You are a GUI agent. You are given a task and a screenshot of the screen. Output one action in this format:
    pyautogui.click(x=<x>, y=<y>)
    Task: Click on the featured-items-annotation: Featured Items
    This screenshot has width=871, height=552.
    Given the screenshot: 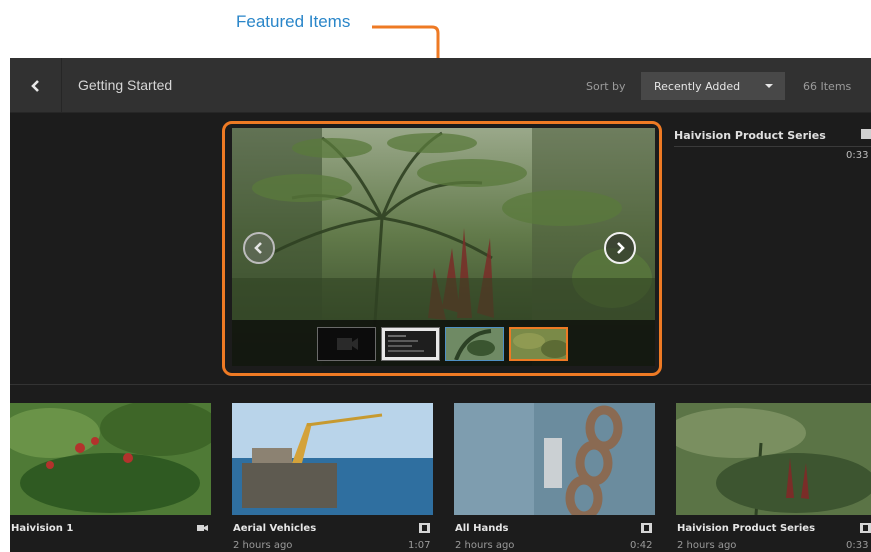 What is the action you would take?
    pyautogui.click(x=293, y=21)
    